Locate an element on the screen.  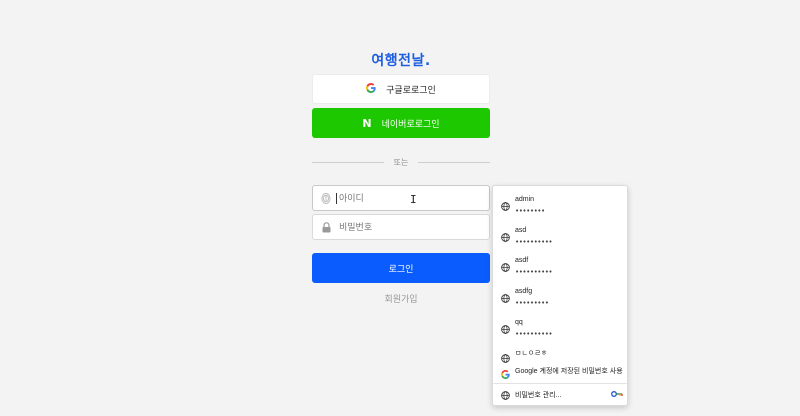
or-divider: 또는 is located at coordinates (401, 162).